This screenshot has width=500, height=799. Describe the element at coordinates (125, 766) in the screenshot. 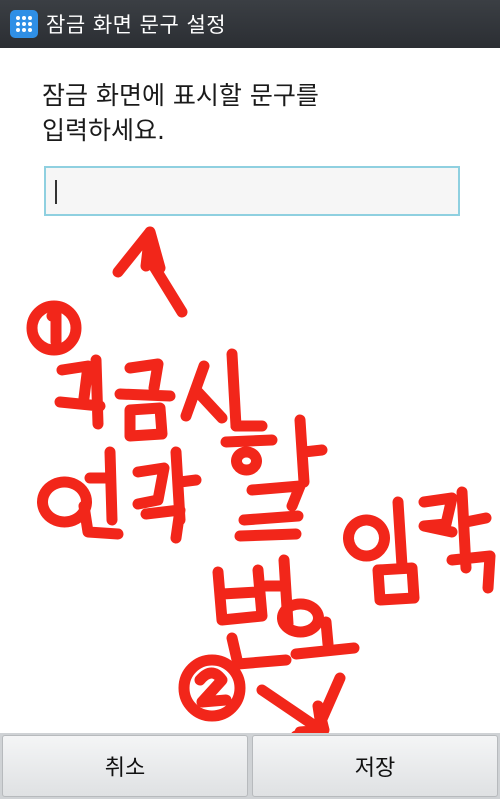

I see `cancel-button: 취소` at that location.